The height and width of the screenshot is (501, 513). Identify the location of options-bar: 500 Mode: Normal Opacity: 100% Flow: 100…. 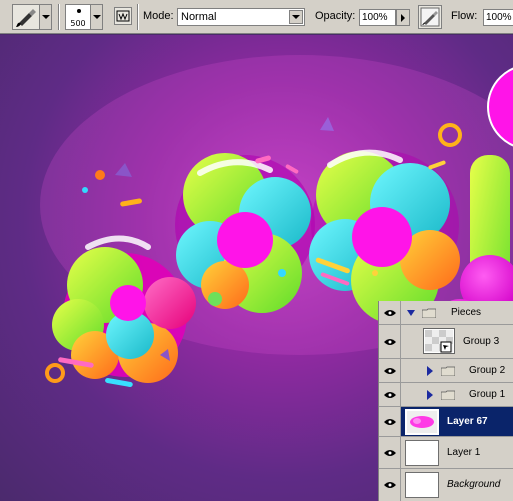
(256, 17).